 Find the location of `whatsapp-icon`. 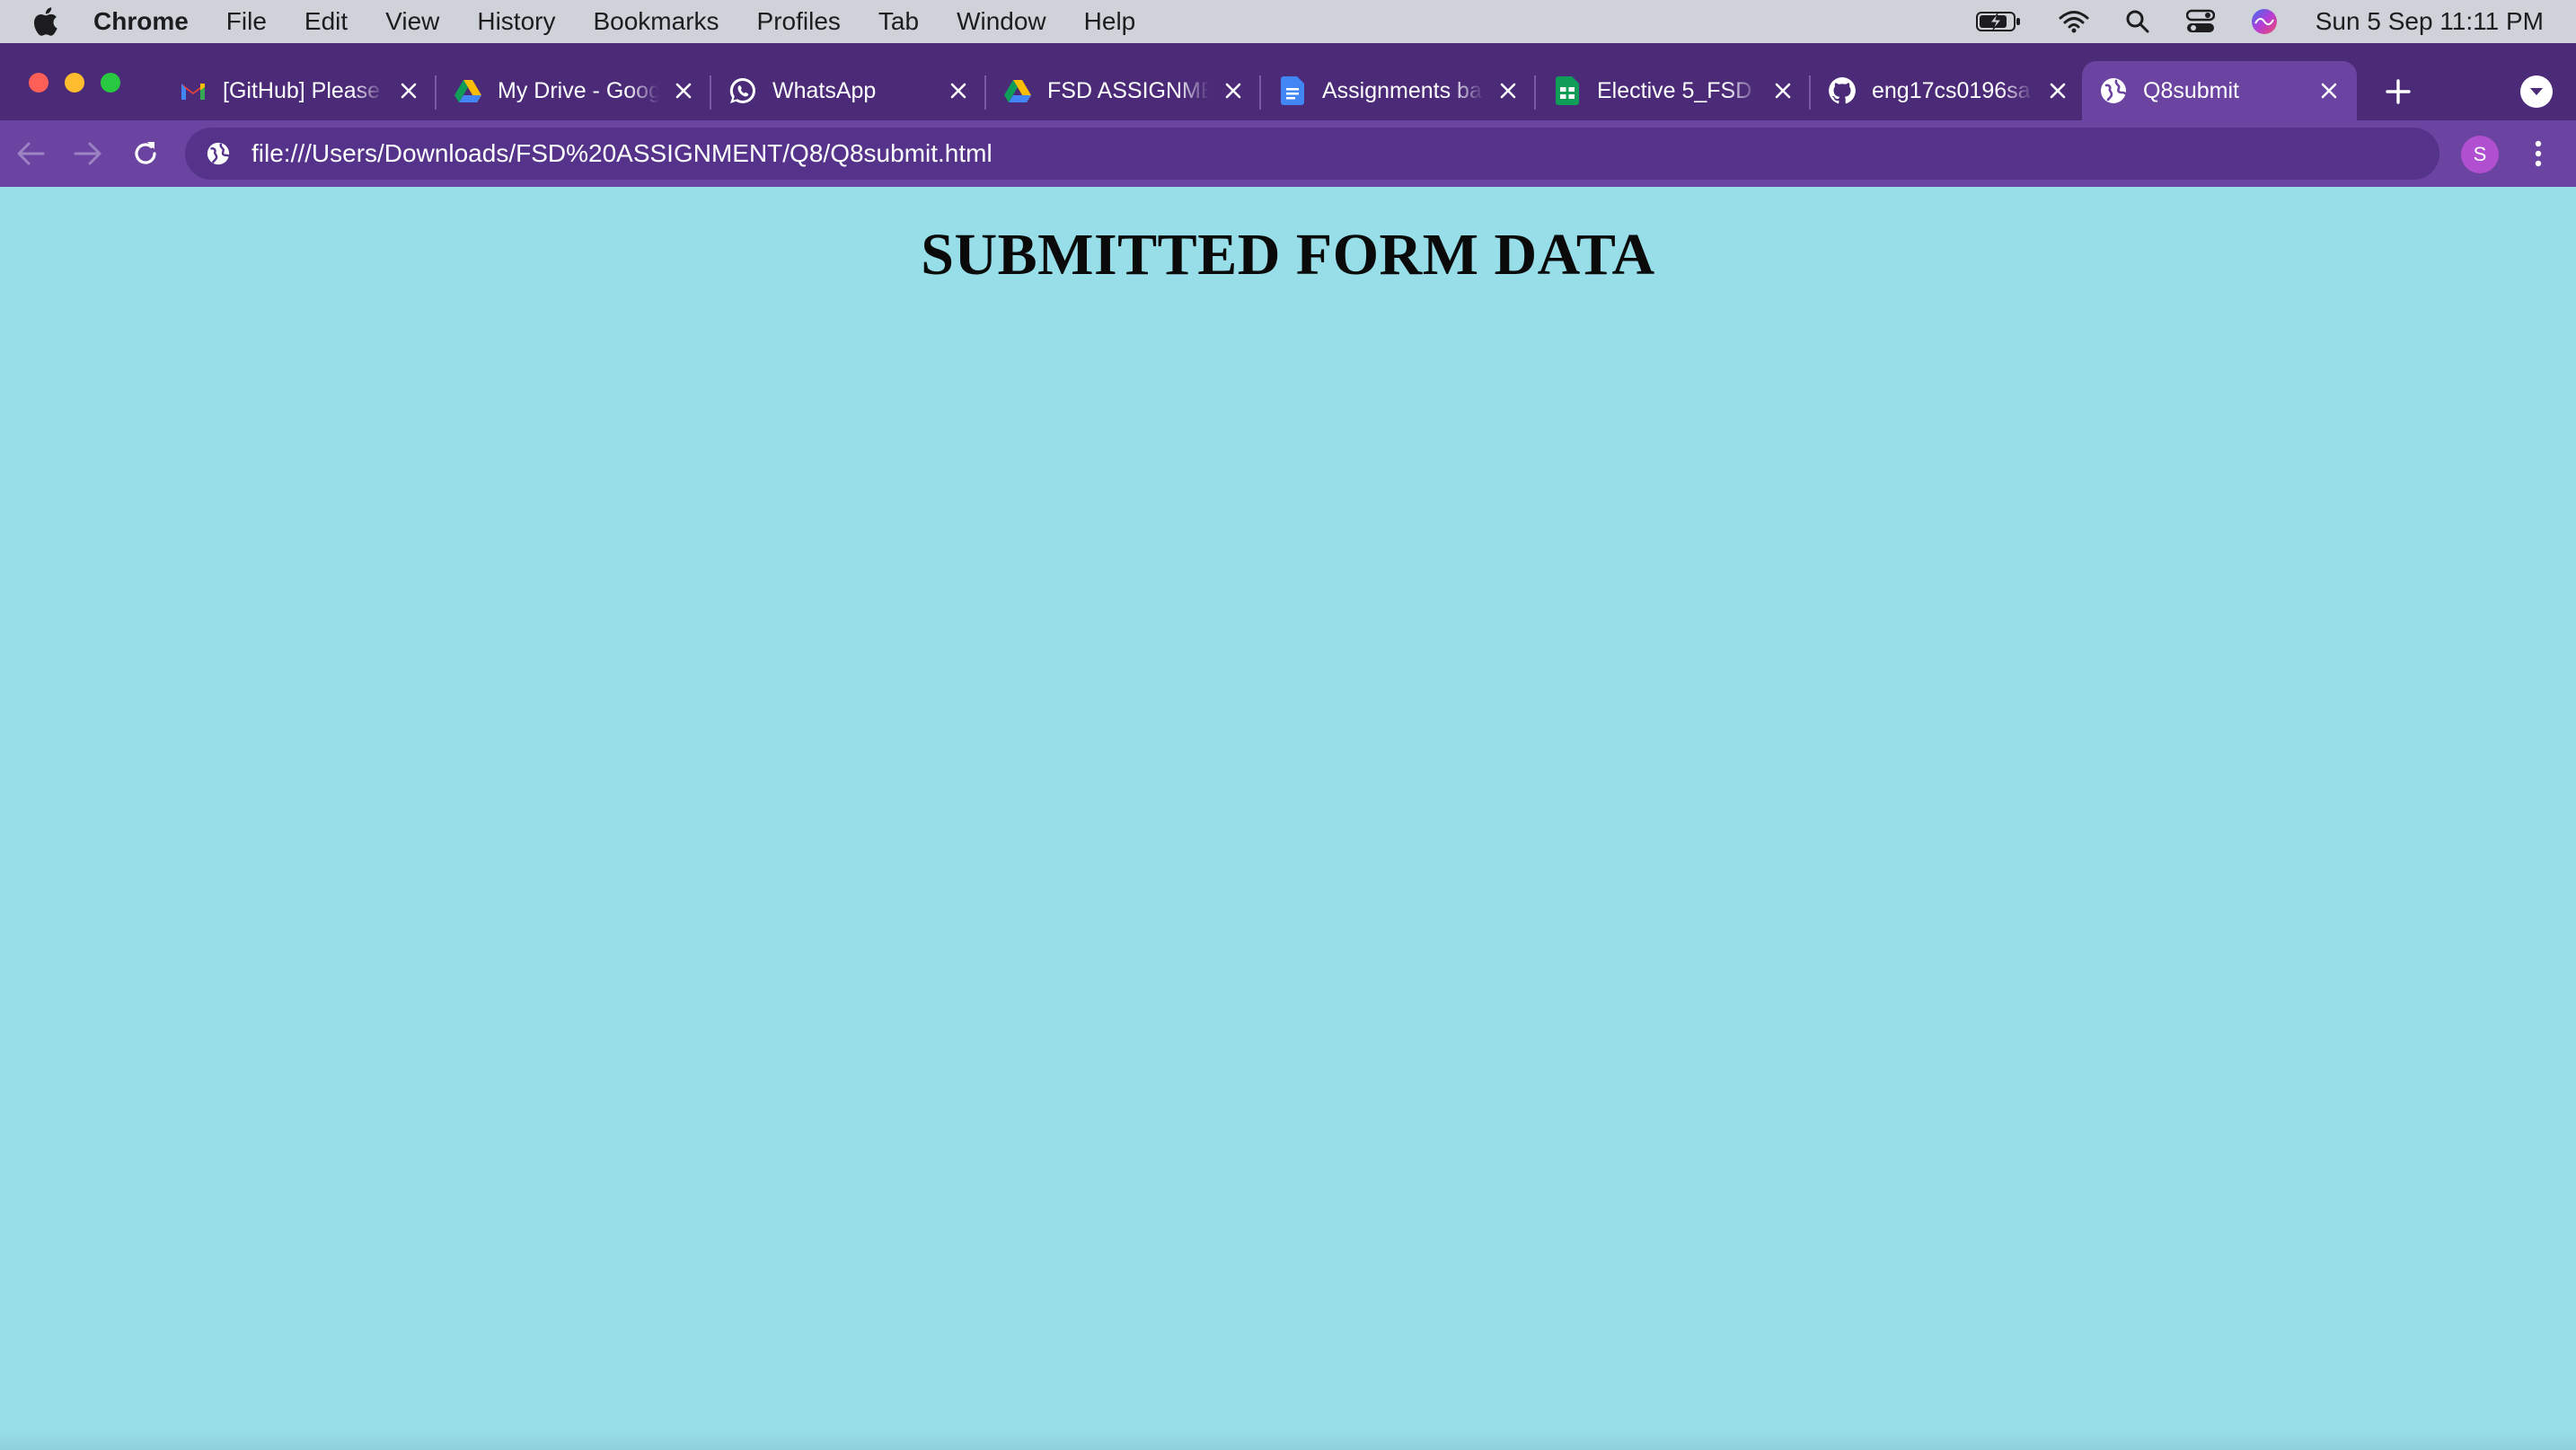

whatsapp-icon is located at coordinates (743, 91).